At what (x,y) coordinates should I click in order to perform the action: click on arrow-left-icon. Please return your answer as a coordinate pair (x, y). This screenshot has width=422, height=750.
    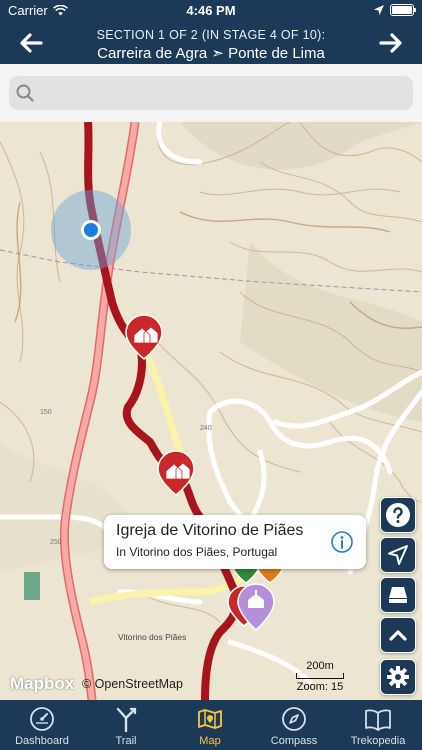
    Looking at the image, I should click on (31, 43).